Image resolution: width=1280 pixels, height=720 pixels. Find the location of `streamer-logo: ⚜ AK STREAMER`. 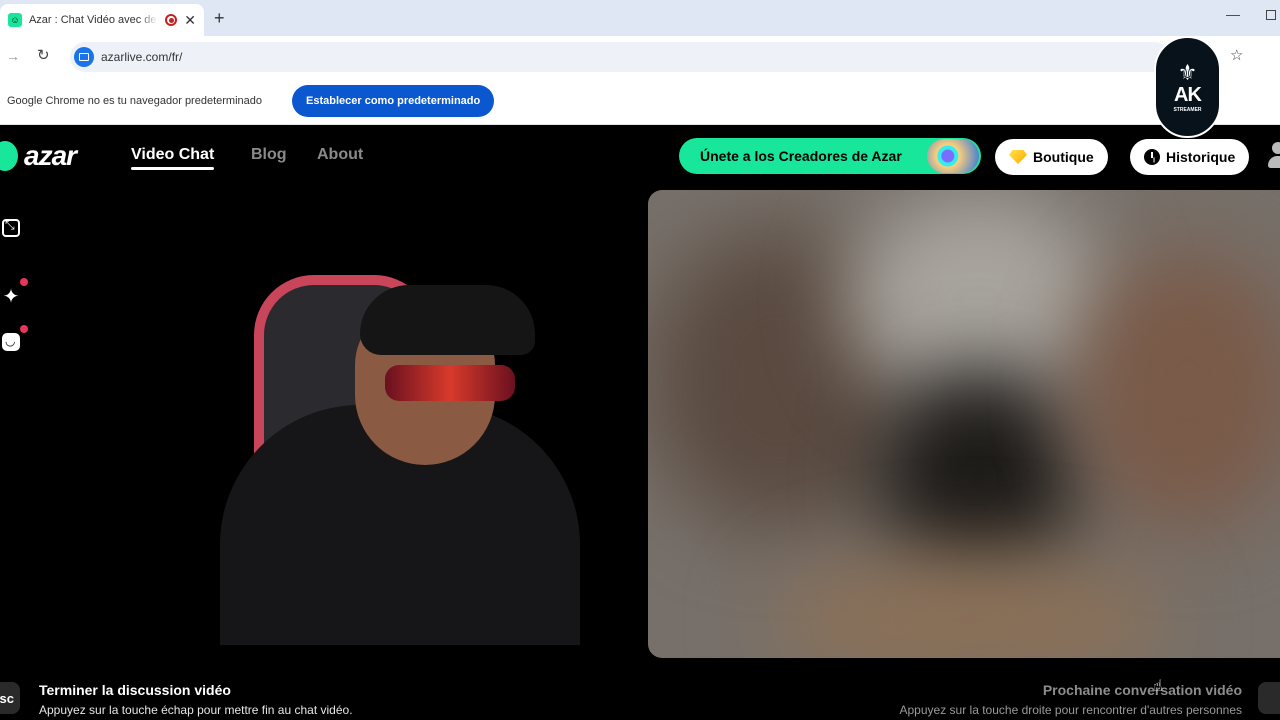

streamer-logo: ⚜ AK STREAMER is located at coordinates (1187, 87).